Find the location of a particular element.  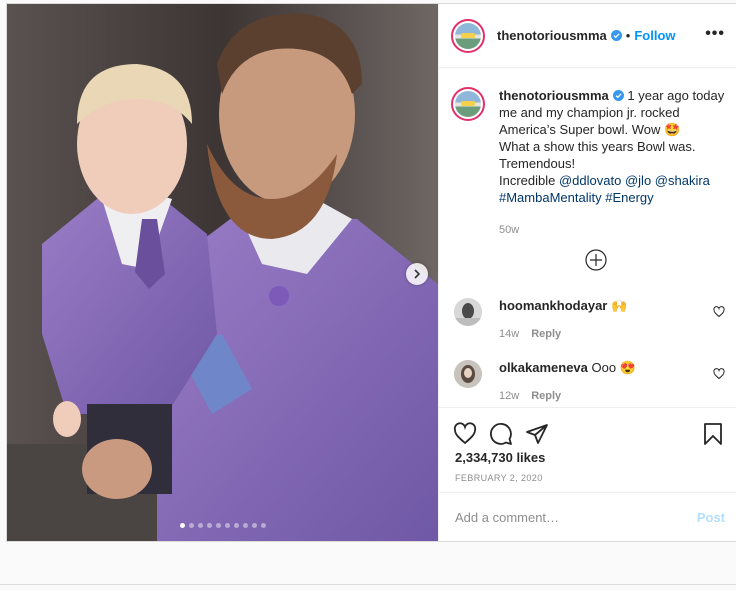

mention-link: @shakira is located at coordinates (682, 180).